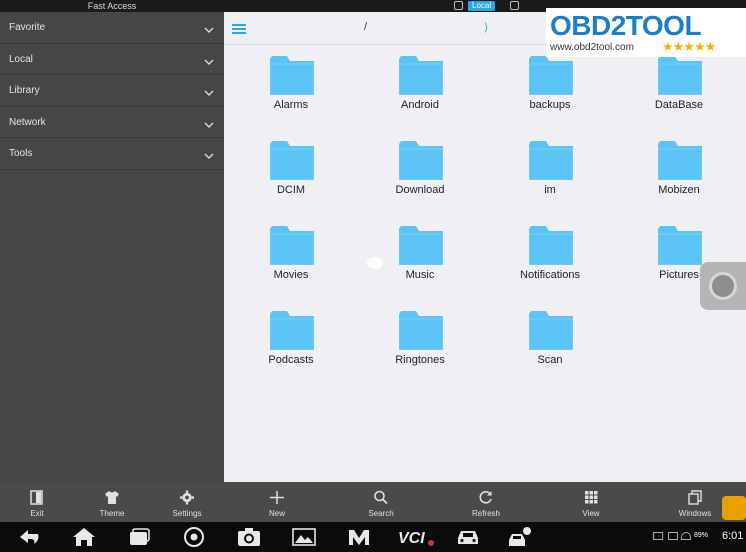  Describe the element at coordinates (550, 360) in the screenshot. I see `folder-name: Scan` at that location.